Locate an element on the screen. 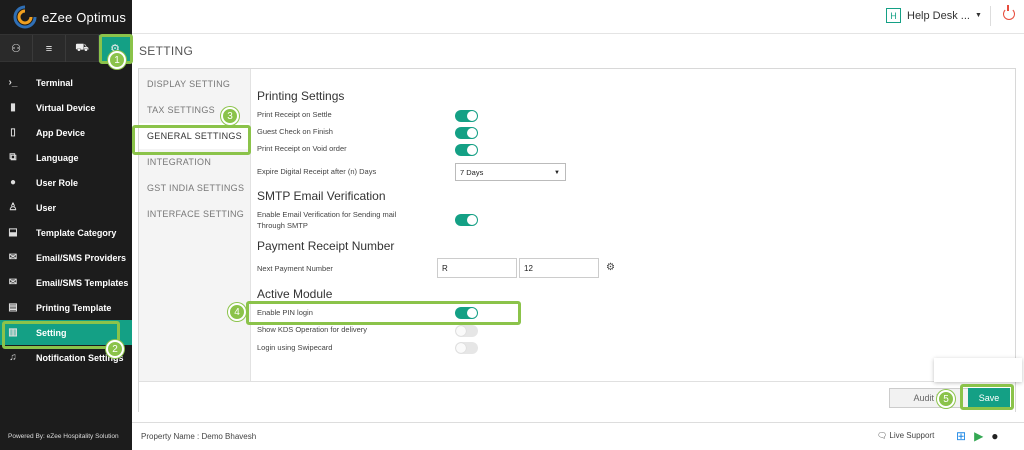 This screenshot has width=1024, height=450. smtp-label-line2: Through SMTP is located at coordinates (282, 225).